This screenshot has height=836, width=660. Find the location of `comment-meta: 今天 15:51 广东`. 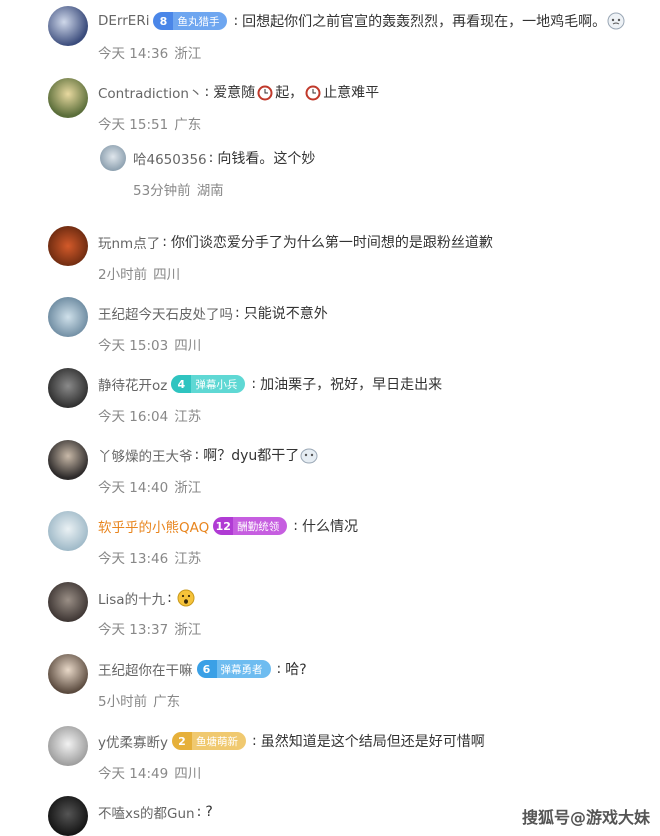

comment-meta: 今天 15:51 广东 is located at coordinates (150, 125).